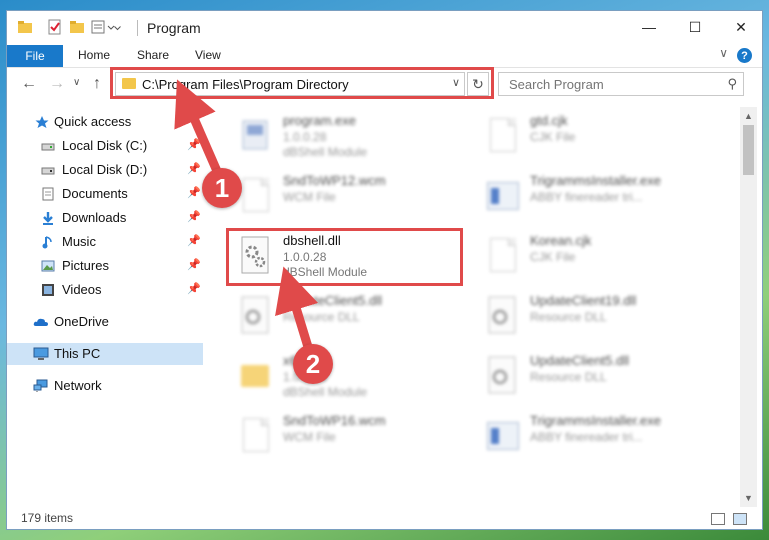 Image resolution: width=769 pixels, height=540 pixels. I want to click on file-item: SndToWP16.wcm WCM File, so click(353, 435).